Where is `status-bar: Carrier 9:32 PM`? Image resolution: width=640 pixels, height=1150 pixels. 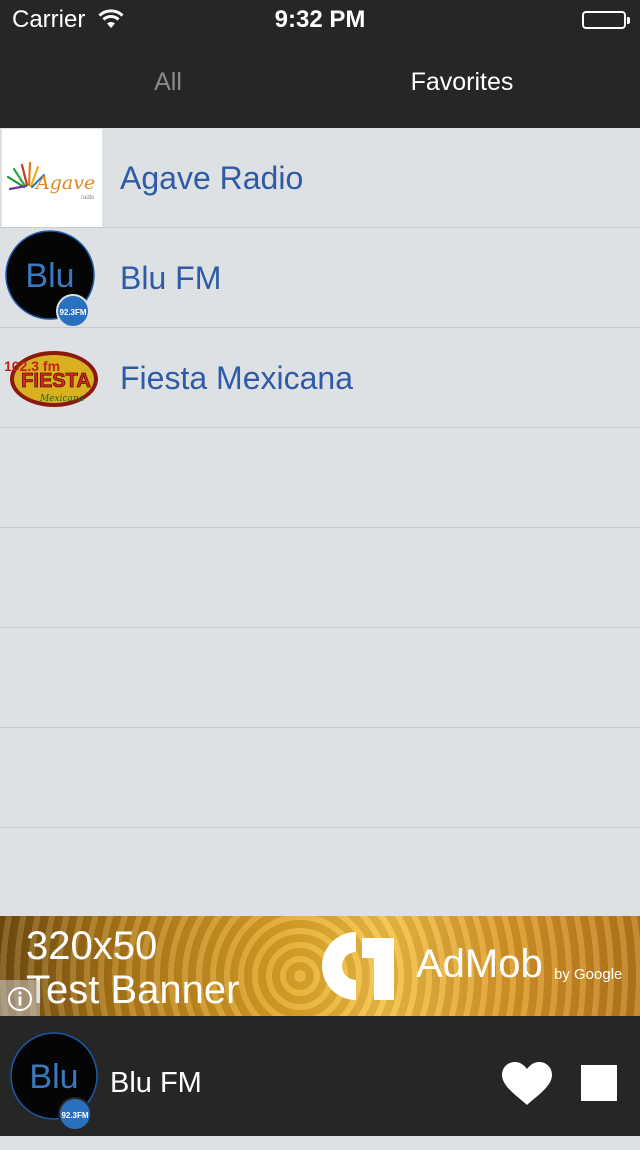
status-bar: Carrier 9:32 PM is located at coordinates (320, 20).